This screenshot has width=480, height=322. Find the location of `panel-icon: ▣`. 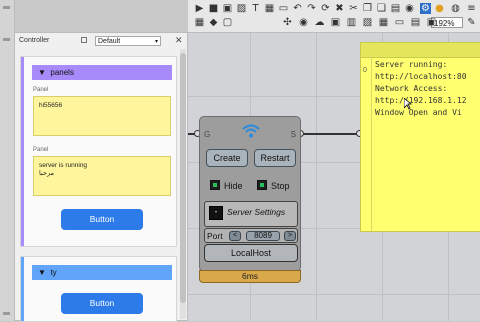

panel-icon: ▣ is located at coordinates (431, 22).